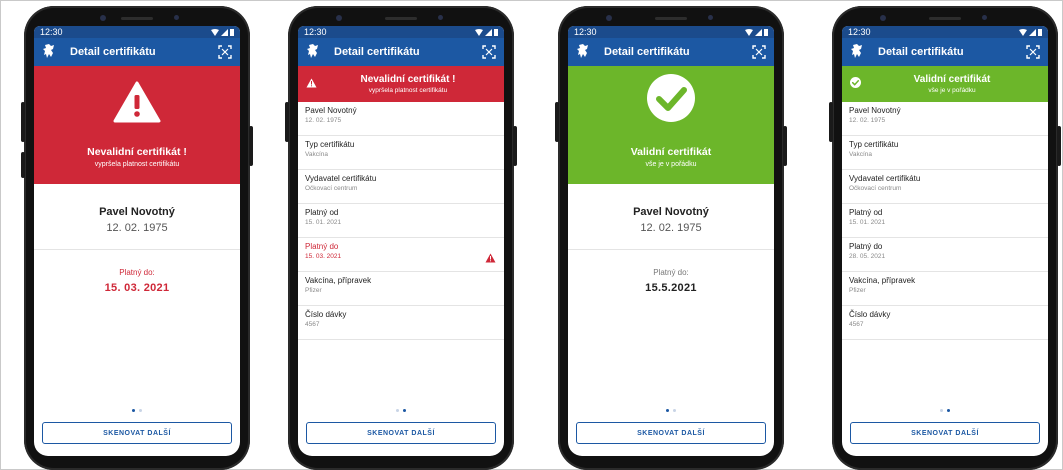 The width and height of the screenshot is (1063, 470). I want to click on detail-value: Očkovací centrum, so click(331, 188).